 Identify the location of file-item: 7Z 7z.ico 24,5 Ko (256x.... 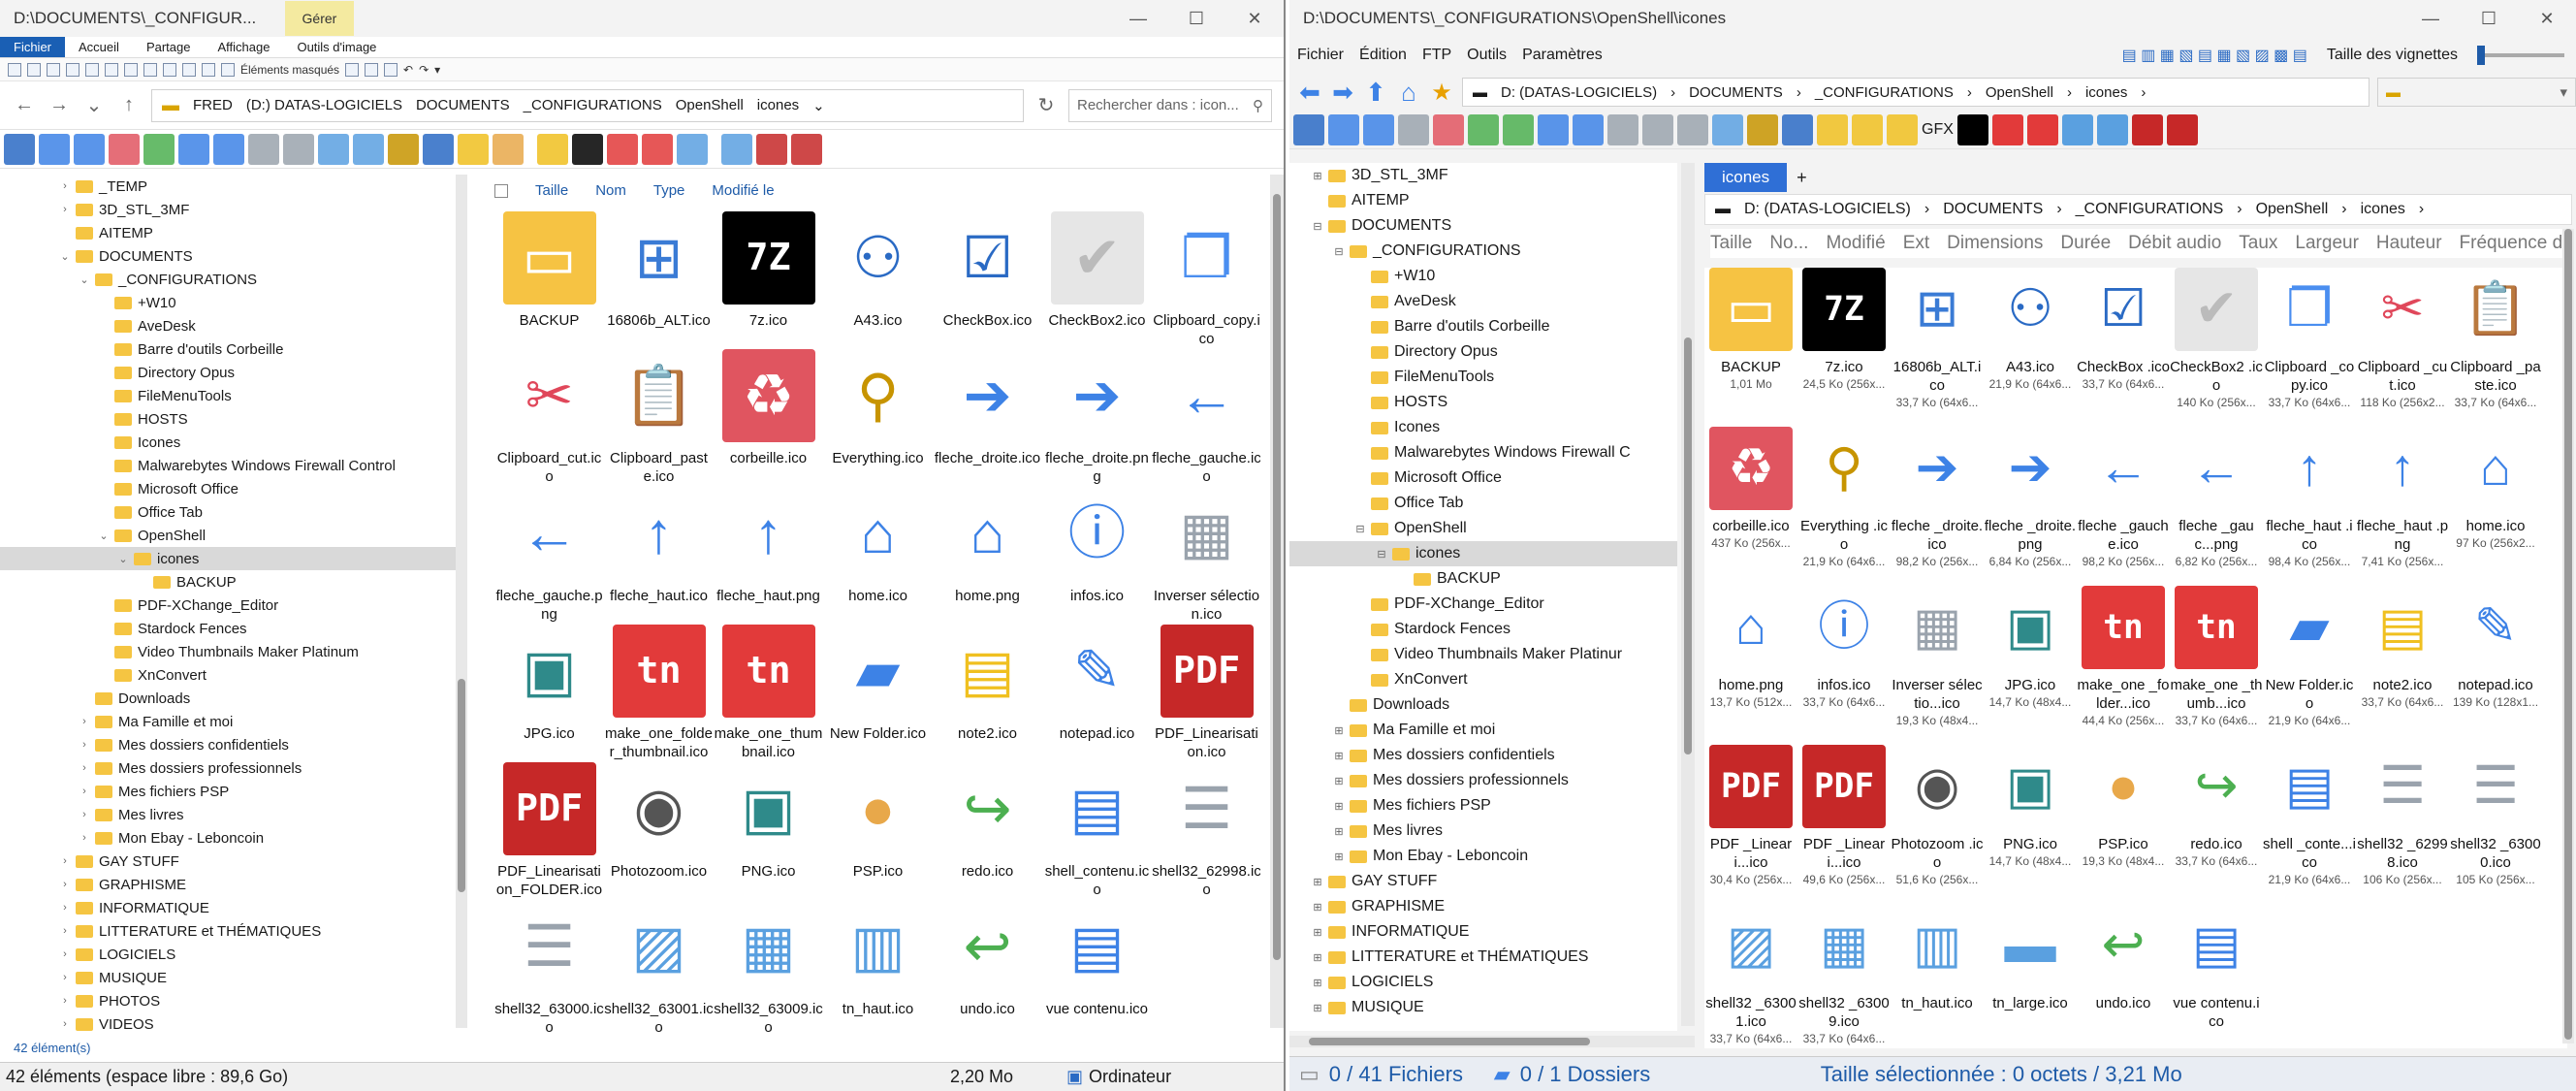
(1844, 347).